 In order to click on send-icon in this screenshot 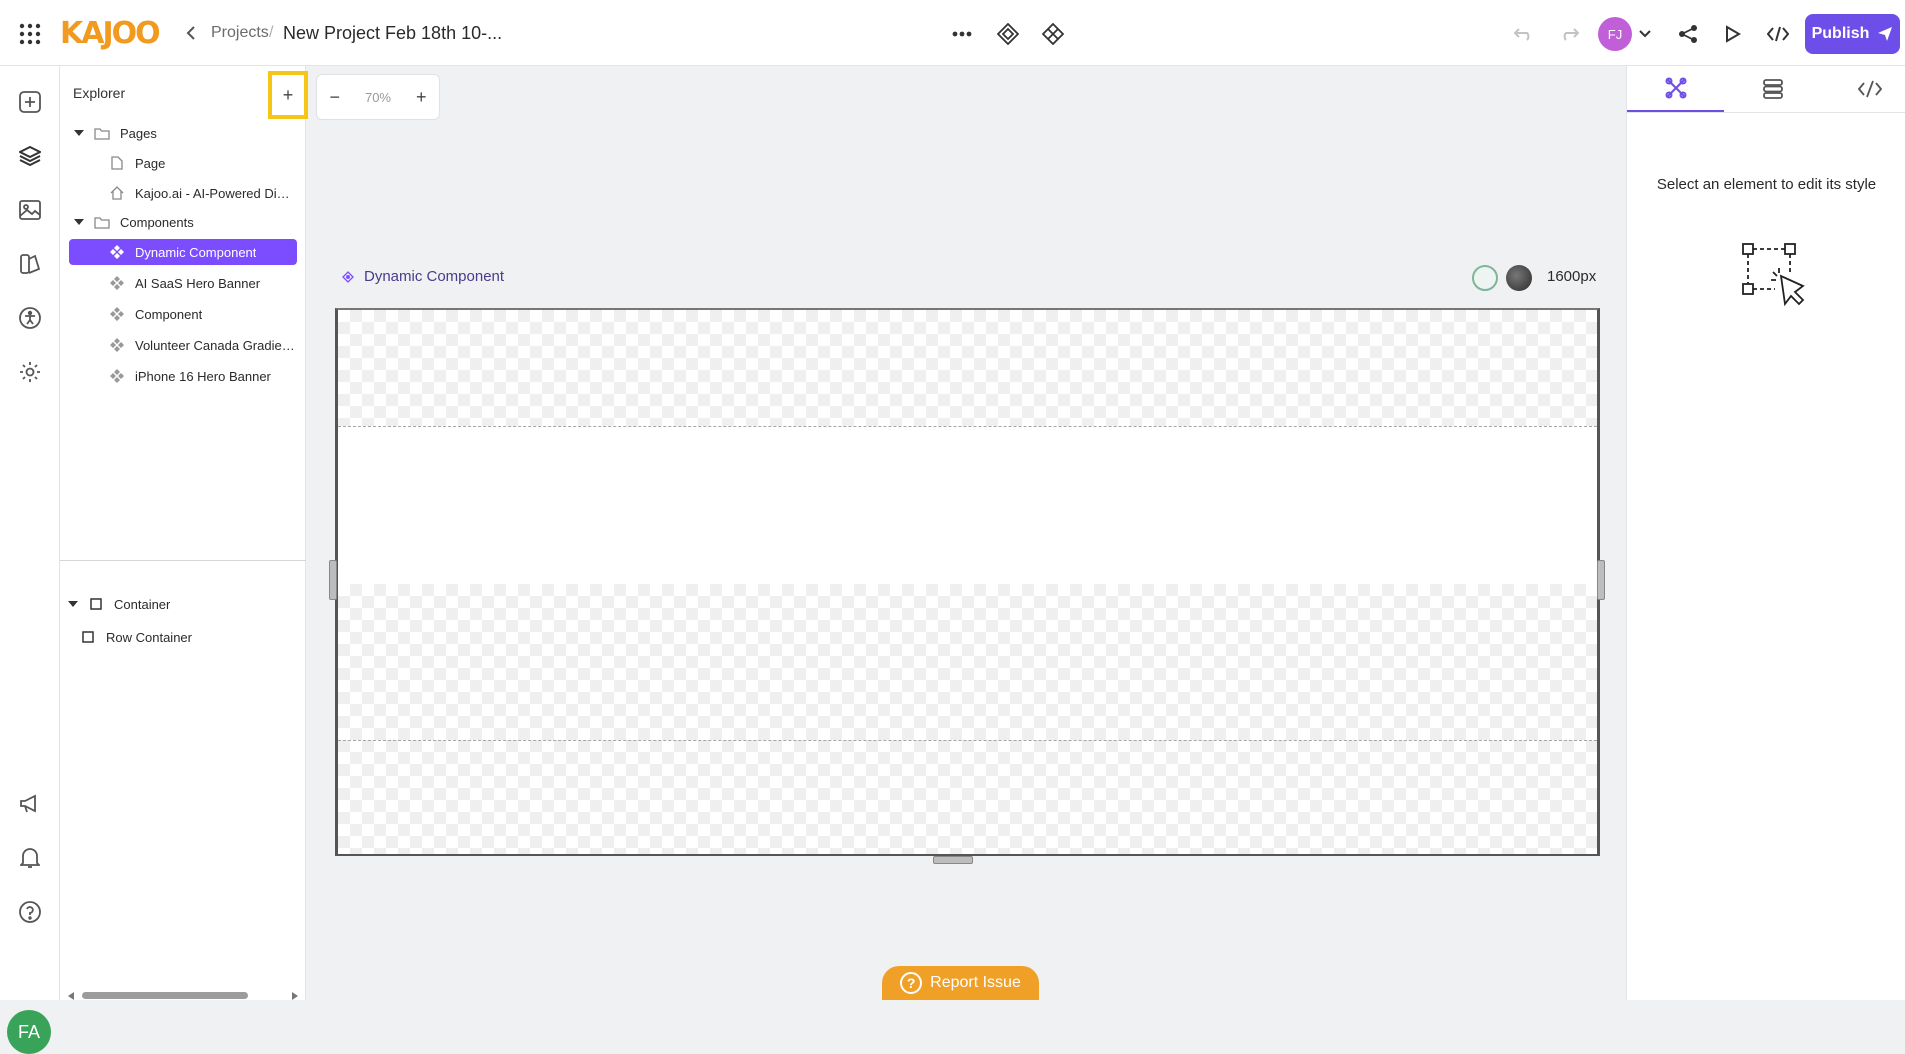, I will do `click(1885, 34)`.